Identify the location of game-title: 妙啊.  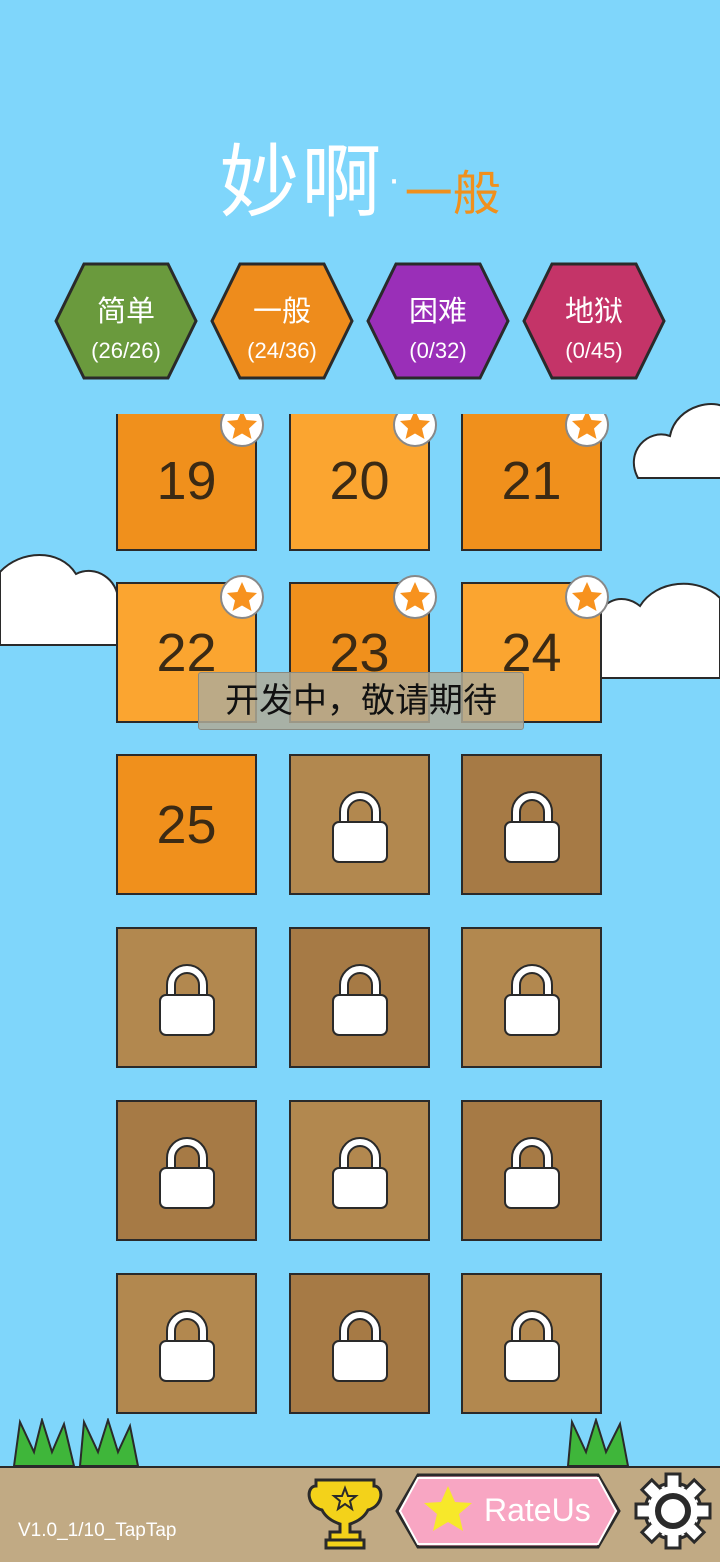
(301, 182).